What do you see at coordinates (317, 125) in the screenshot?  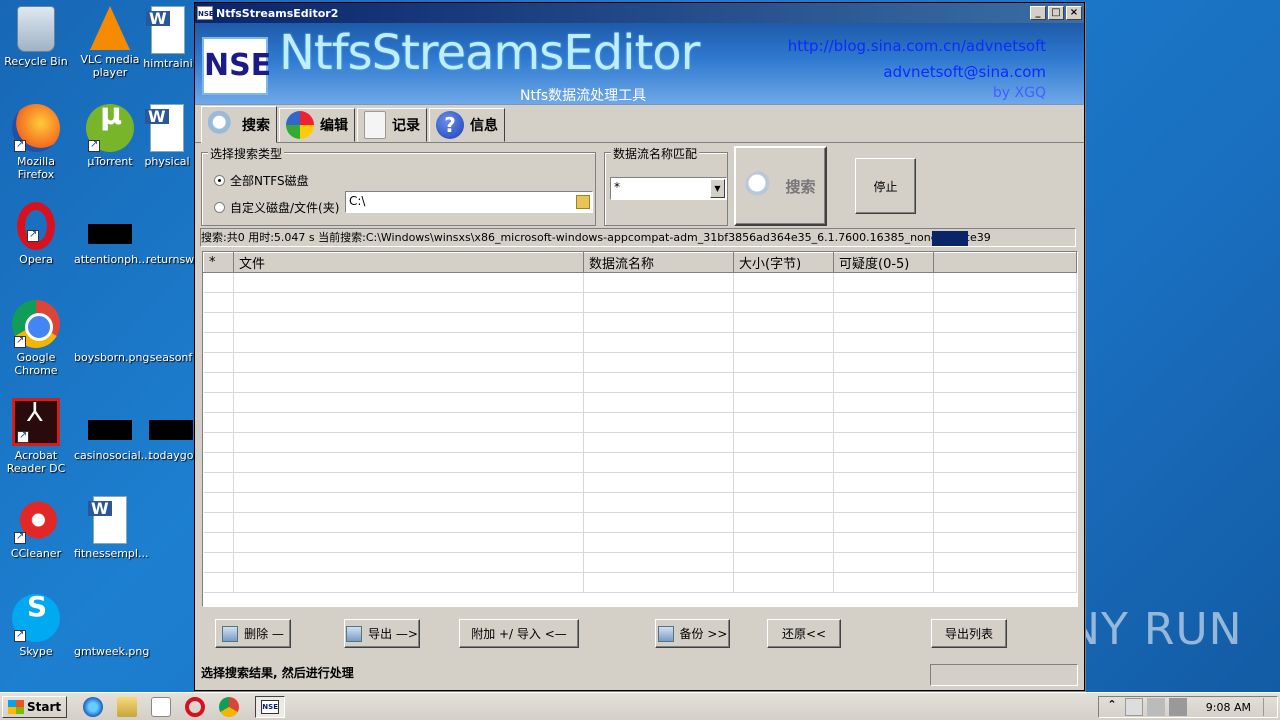 I see `tab-edit: 编辑` at bounding box center [317, 125].